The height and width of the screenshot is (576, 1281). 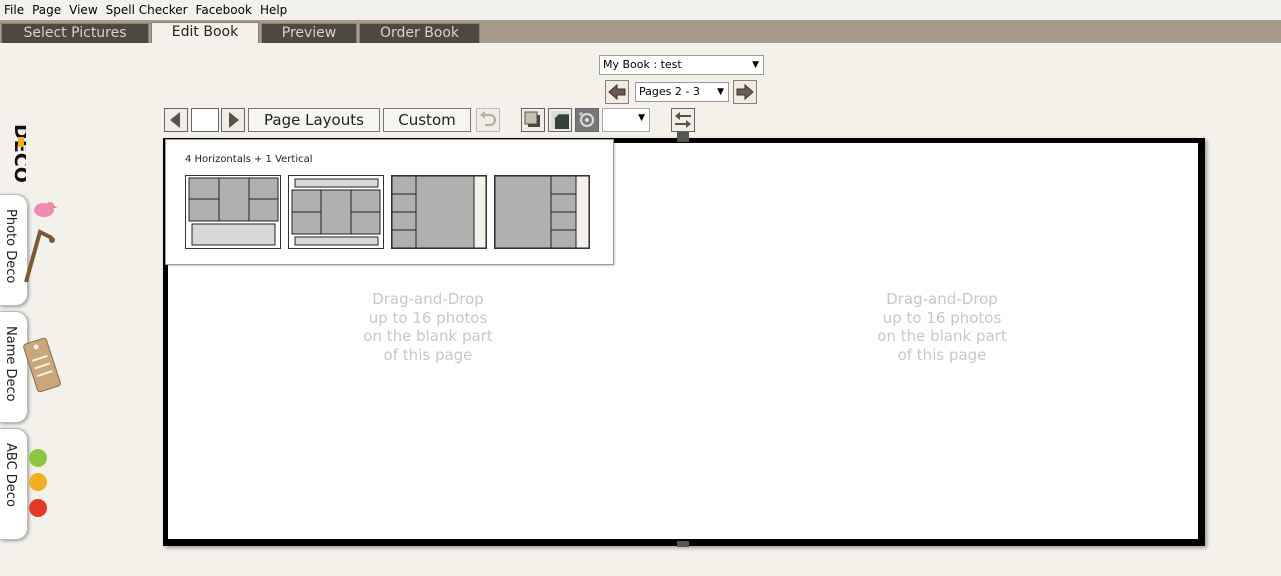 What do you see at coordinates (224, 10) in the screenshot?
I see `menu-facebook: Facebook` at bounding box center [224, 10].